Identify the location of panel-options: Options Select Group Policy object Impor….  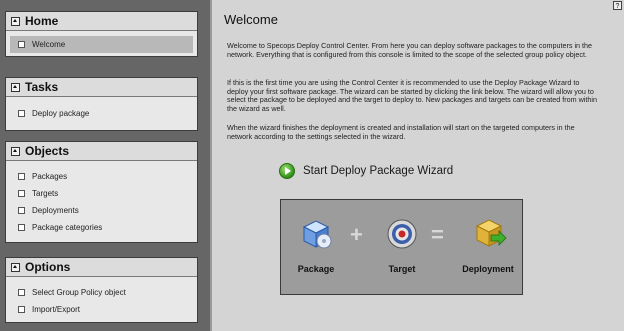
(101, 290).